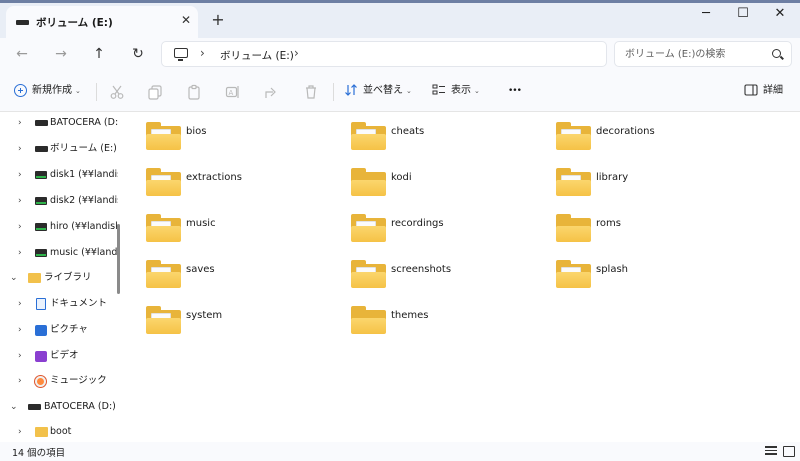 This screenshot has width=800, height=461. Describe the element at coordinates (61, 54) in the screenshot. I see `forward-button: →` at that location.